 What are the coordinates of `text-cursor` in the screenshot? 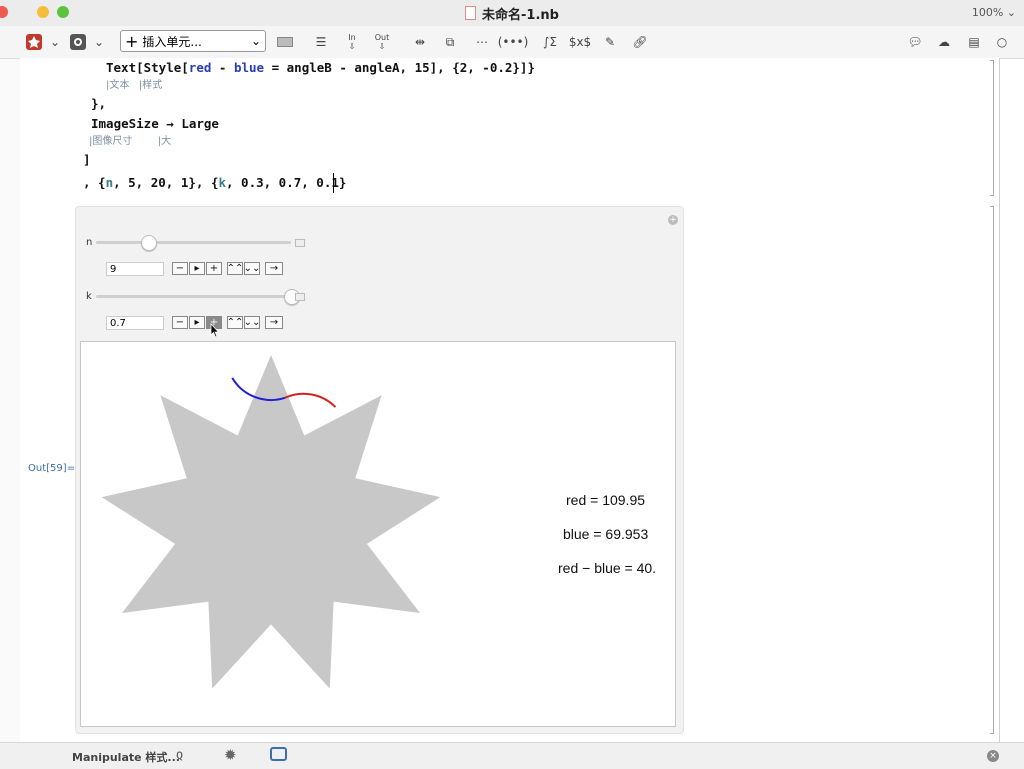 It's located at (333, 183).